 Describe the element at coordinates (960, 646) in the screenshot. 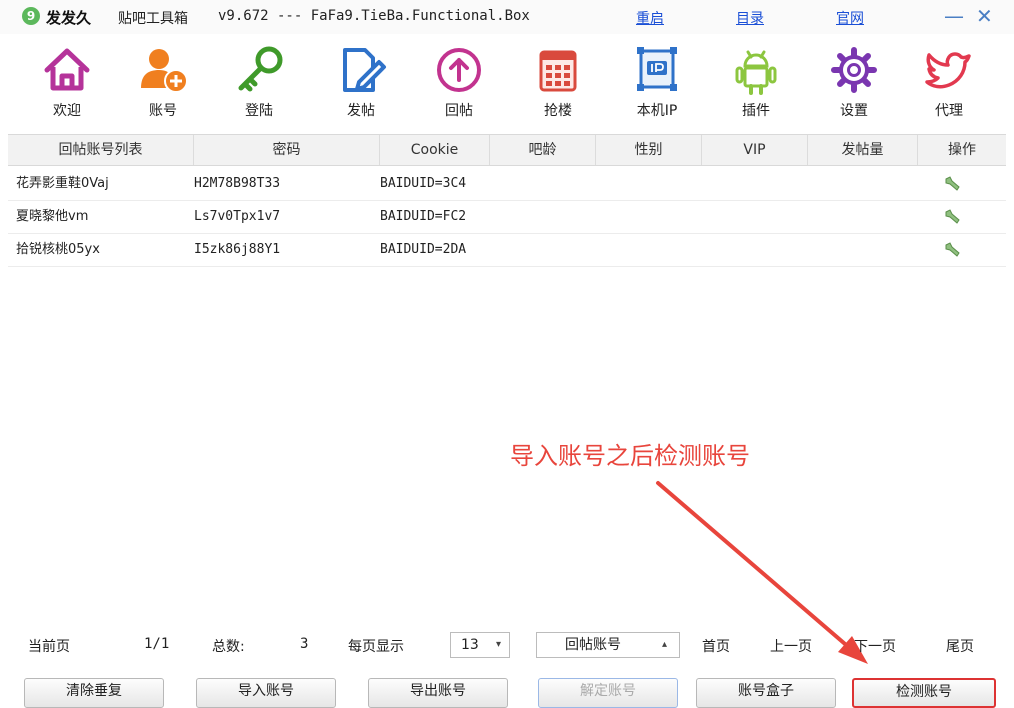

I see `last-page-link: 尾页` at that location.